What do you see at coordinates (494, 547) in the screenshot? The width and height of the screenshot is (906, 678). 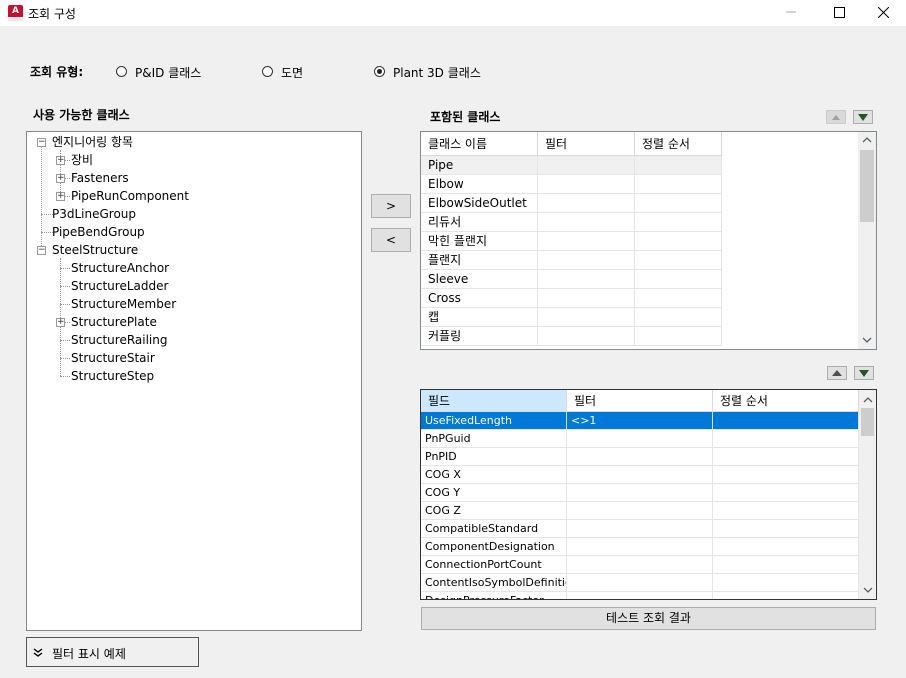 I see `field-name-cell: ComponentDesignation` at bounding box center [494, 547].